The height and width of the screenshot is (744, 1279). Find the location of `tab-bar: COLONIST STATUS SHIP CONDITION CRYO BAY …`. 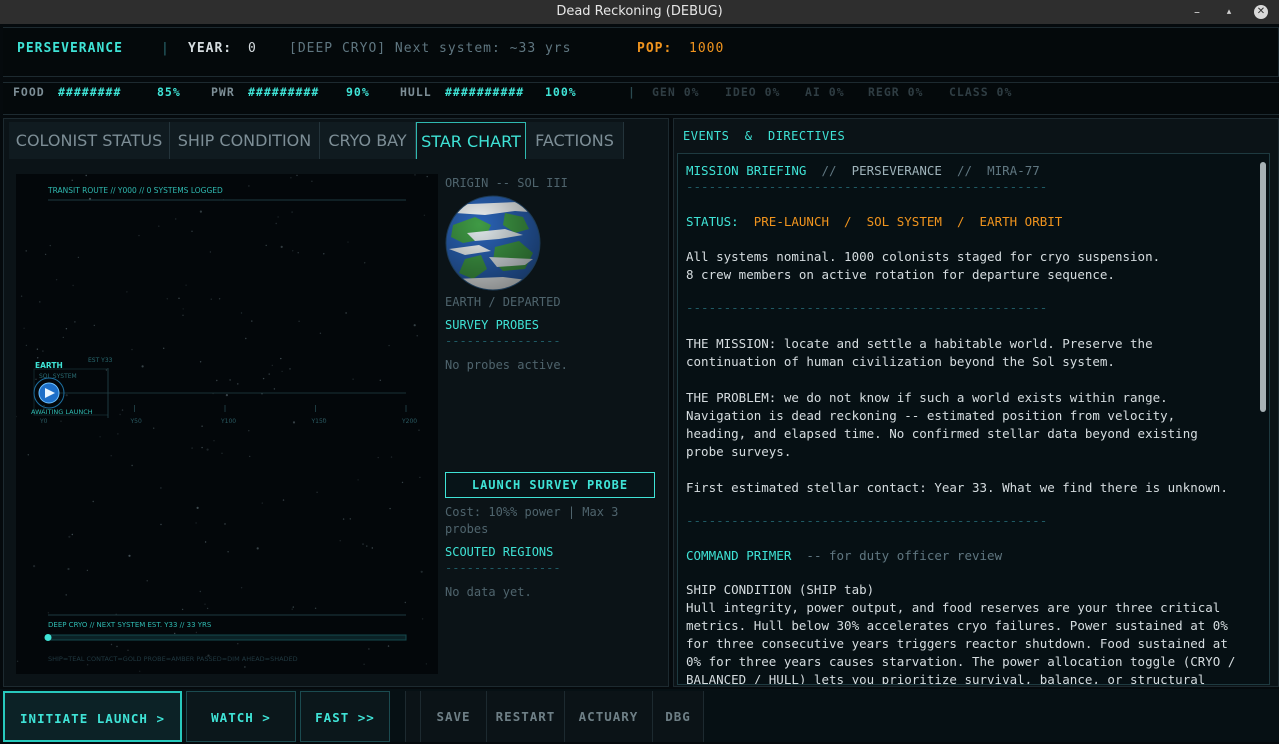

tab-bar: COLONIST STATUS SHIP CONDITION CRYO BAY … is located at coordinates (337, 139).